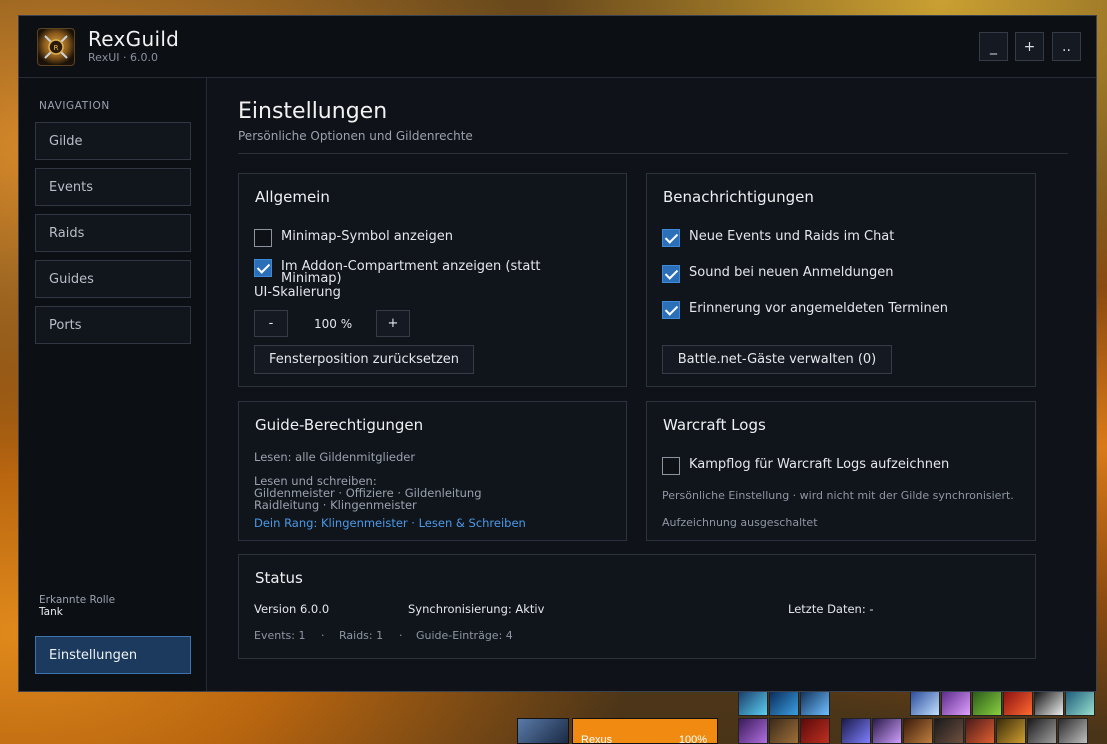 The height and width of the screenshot is (744, 1107). What do you see at coordinates (355, 136) in the screenshot?
I see `page-subtitle: Persönliche Optionen und Gildenrechte` at bounding box center [355, 136].